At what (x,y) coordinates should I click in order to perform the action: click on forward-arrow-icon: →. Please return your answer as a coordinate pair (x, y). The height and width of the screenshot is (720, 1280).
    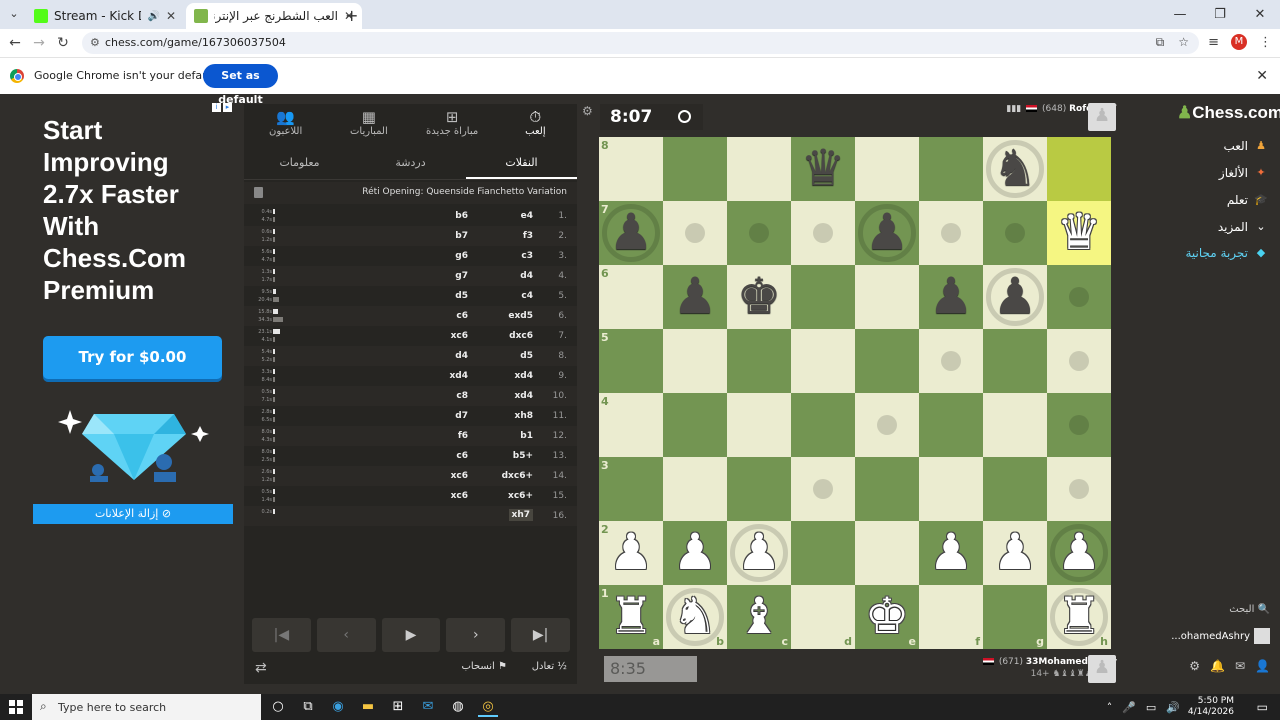
    Looking at the image, I should click on (39, 43).